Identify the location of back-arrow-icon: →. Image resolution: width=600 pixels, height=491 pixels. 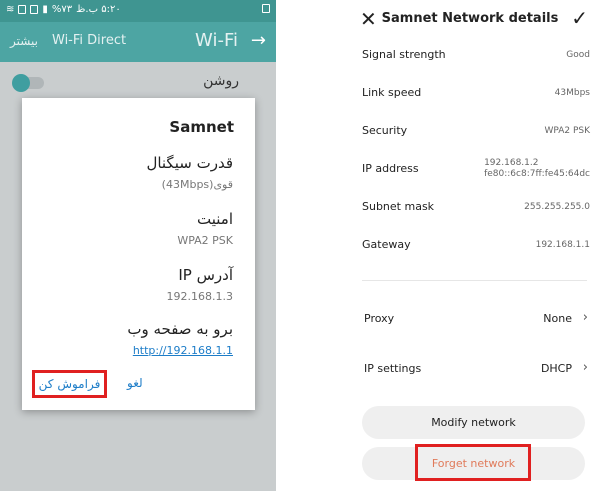
(258, 40).